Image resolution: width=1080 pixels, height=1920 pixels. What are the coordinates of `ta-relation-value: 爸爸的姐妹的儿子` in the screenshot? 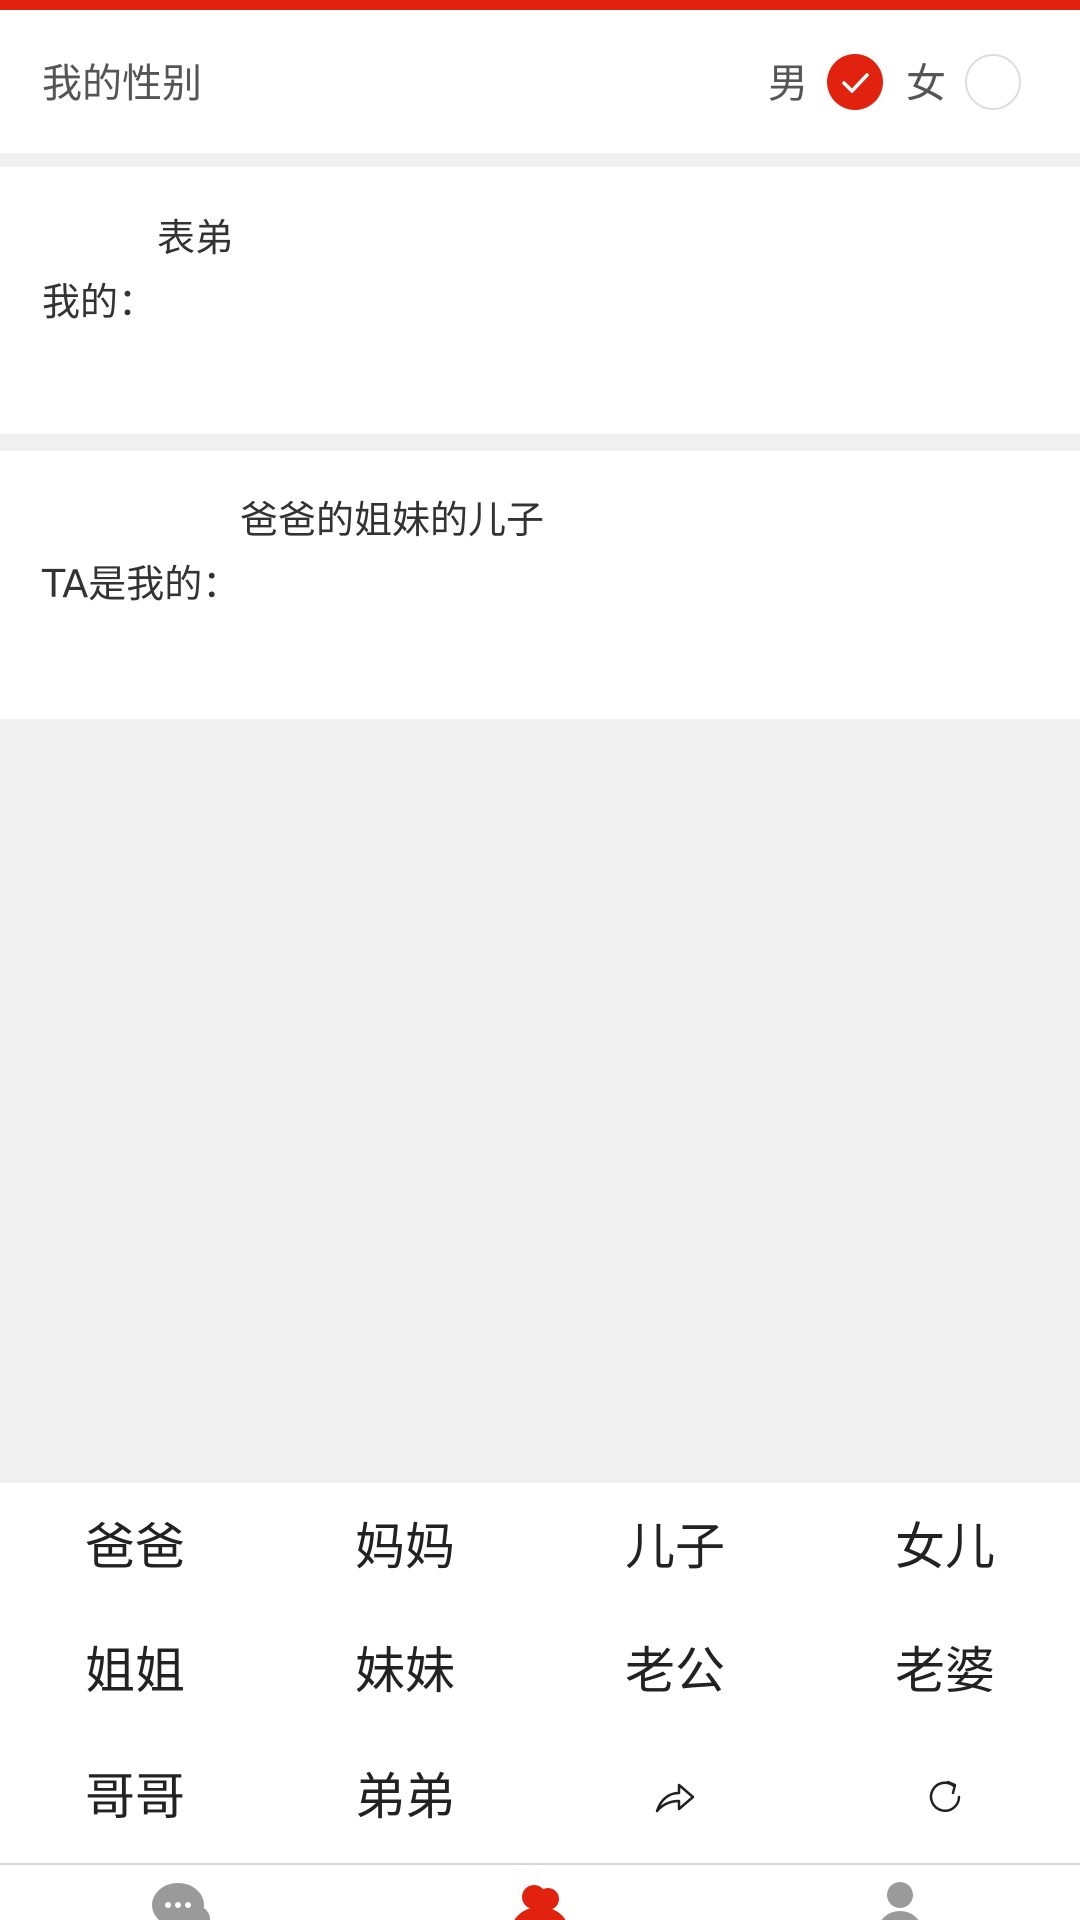 It's located at (392, 520).